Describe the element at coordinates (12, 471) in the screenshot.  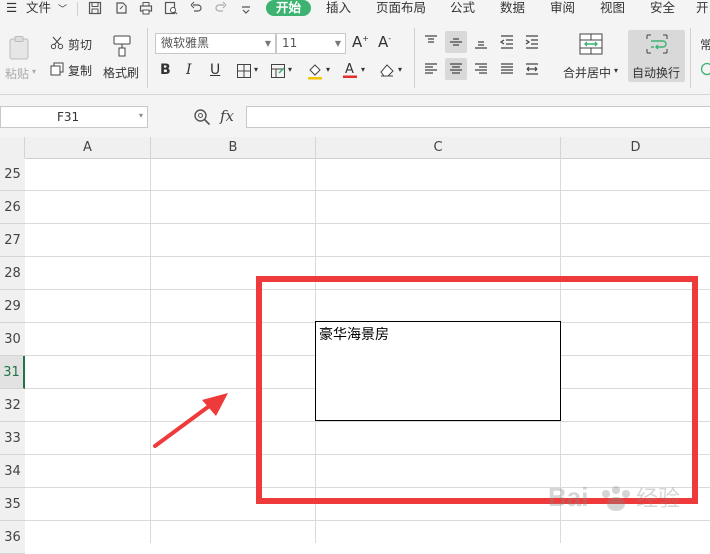
I see `row-header: 34` at that location.